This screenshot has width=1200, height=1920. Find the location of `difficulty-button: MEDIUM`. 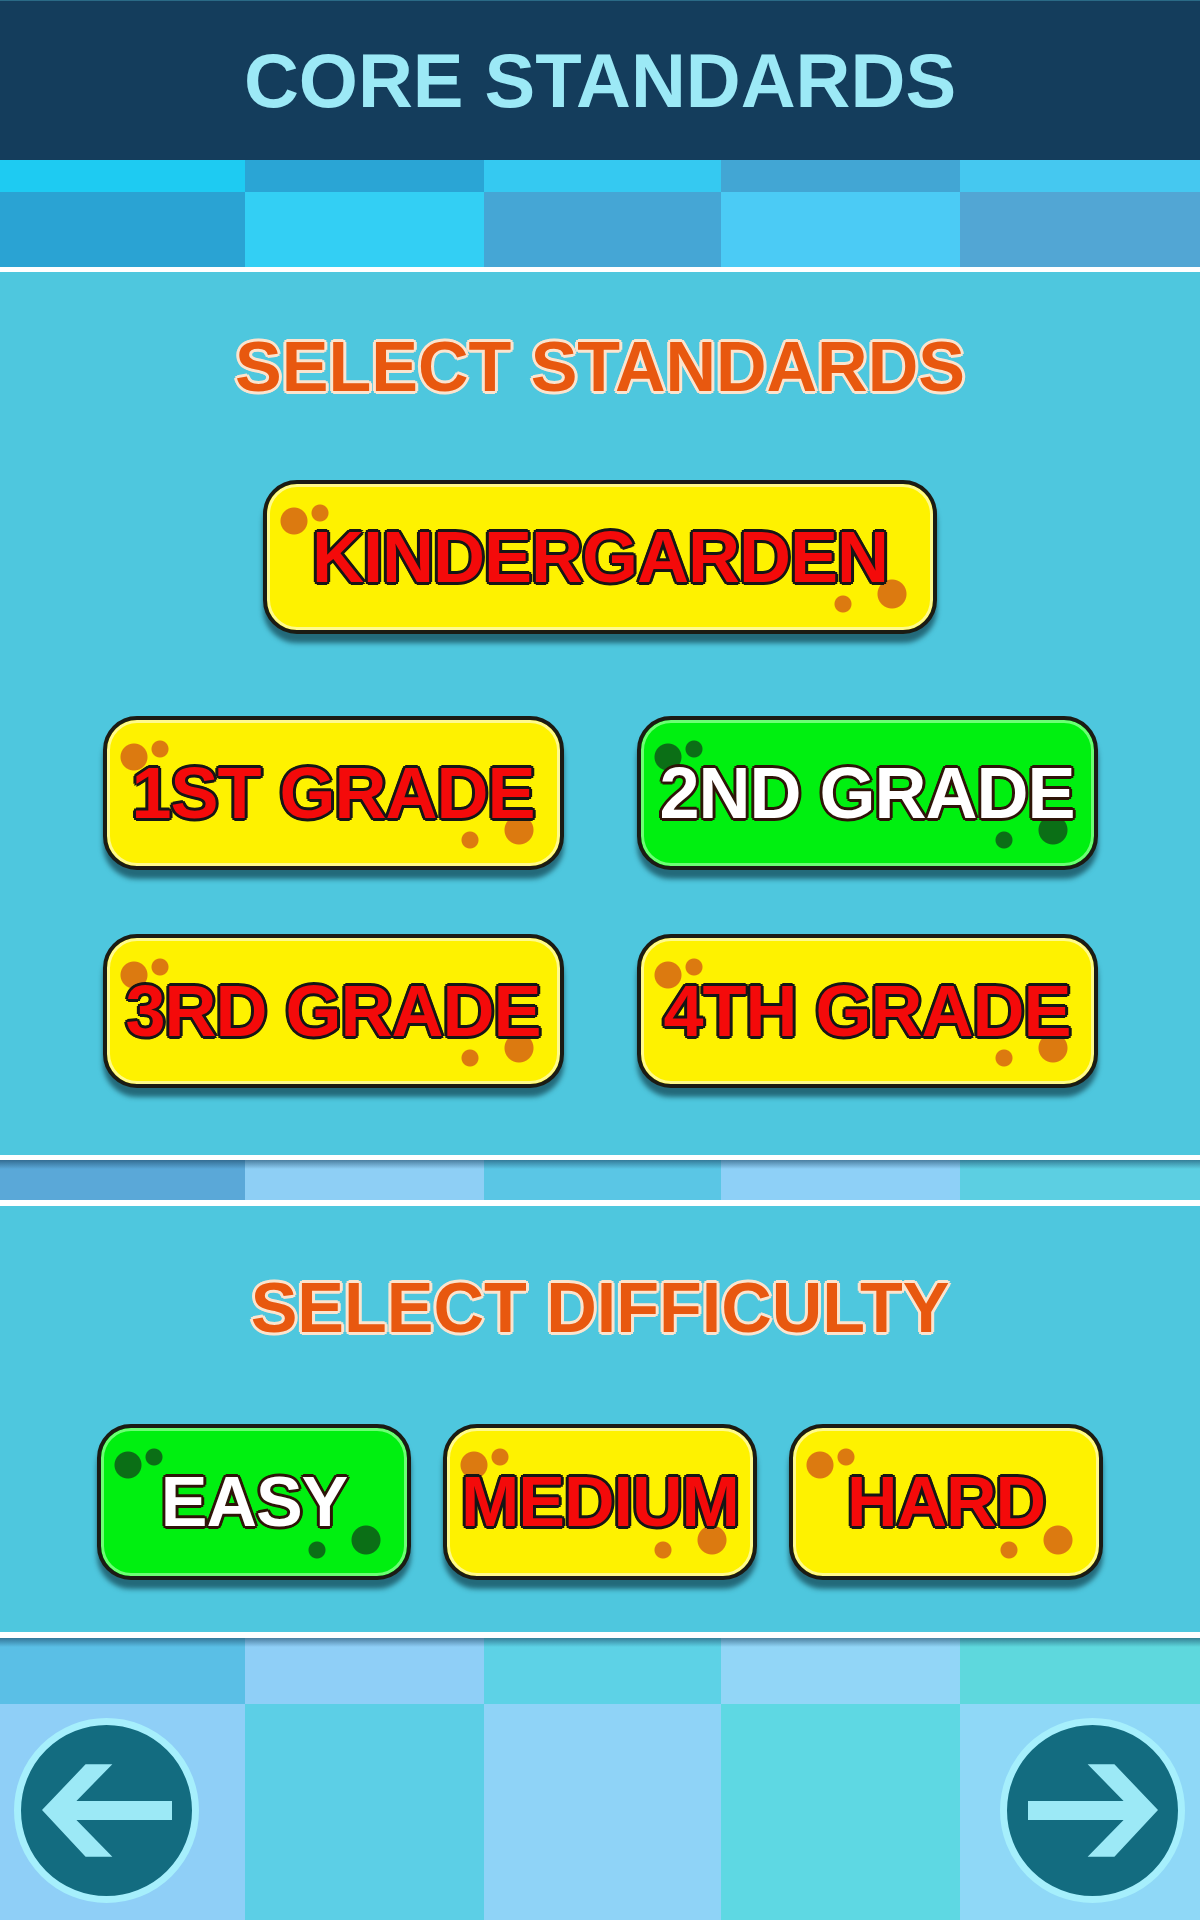

difficulty-button: MEDIUM is located at coordinates (600, 1502).